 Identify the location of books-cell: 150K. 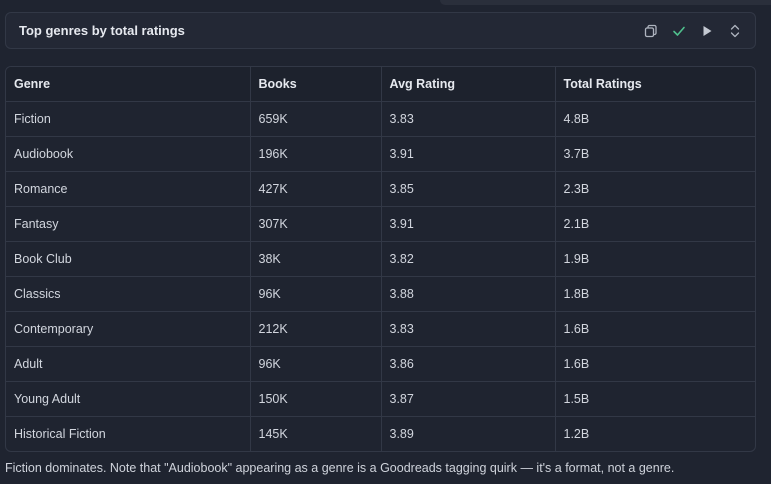
(316, 399).